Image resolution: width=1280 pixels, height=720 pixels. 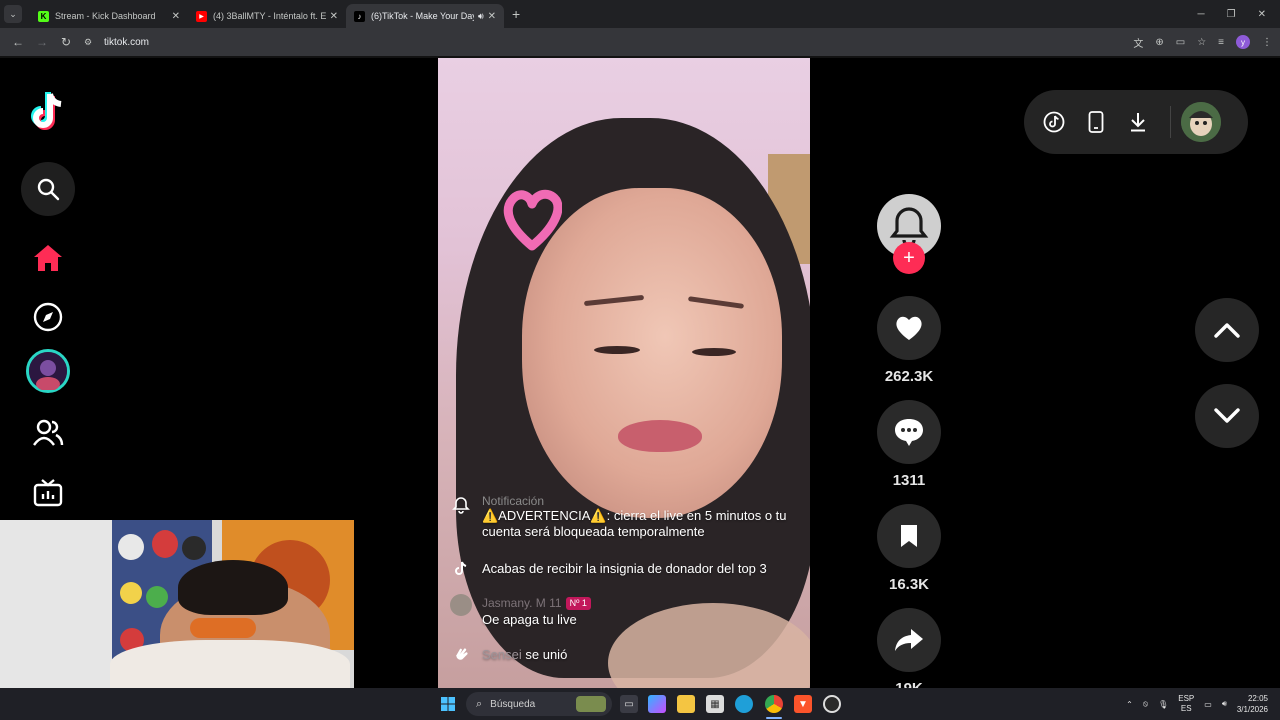 I want to click on download-button, so click(x=1138, y=122).